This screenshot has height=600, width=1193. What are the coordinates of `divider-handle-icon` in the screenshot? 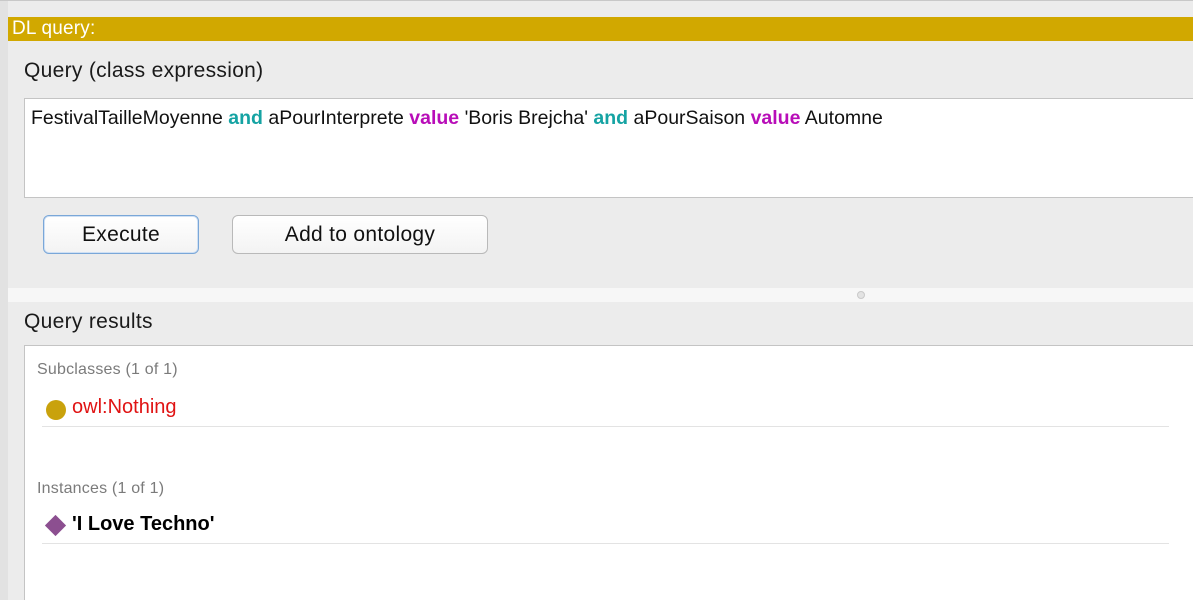 It's located at (861, 295).